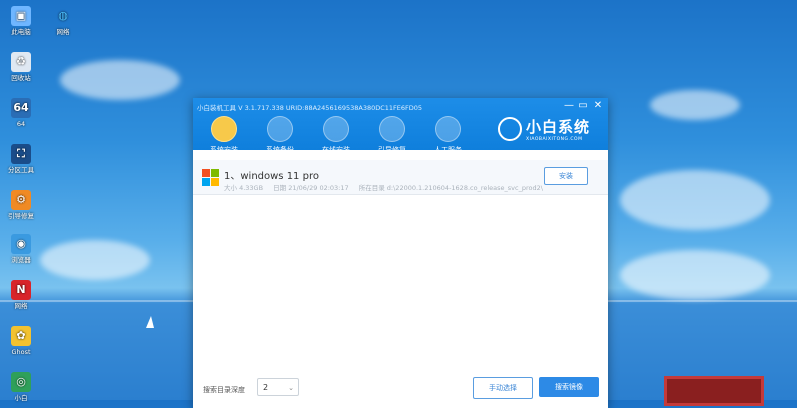 This screenshot has height=408, width=797. Describe the element at coordinates (224, 150) in the screenshot. I see `tab-label: 系统安装` at that location.